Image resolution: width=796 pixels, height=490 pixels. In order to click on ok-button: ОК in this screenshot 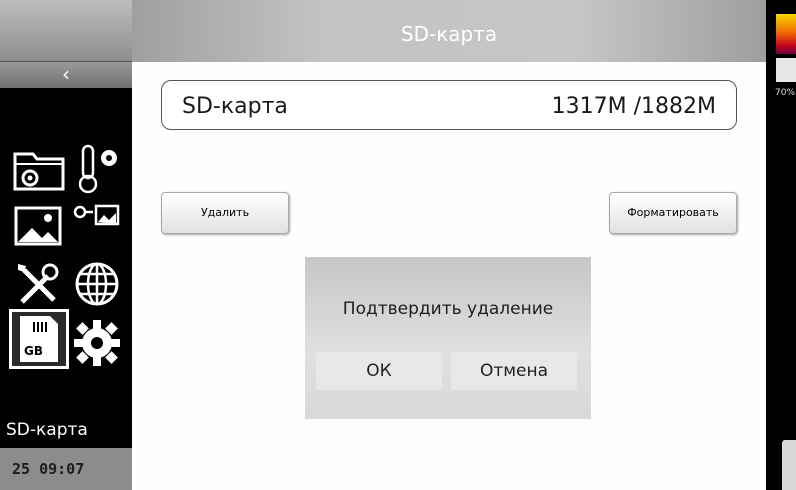, I will do `click(379, 371)`.